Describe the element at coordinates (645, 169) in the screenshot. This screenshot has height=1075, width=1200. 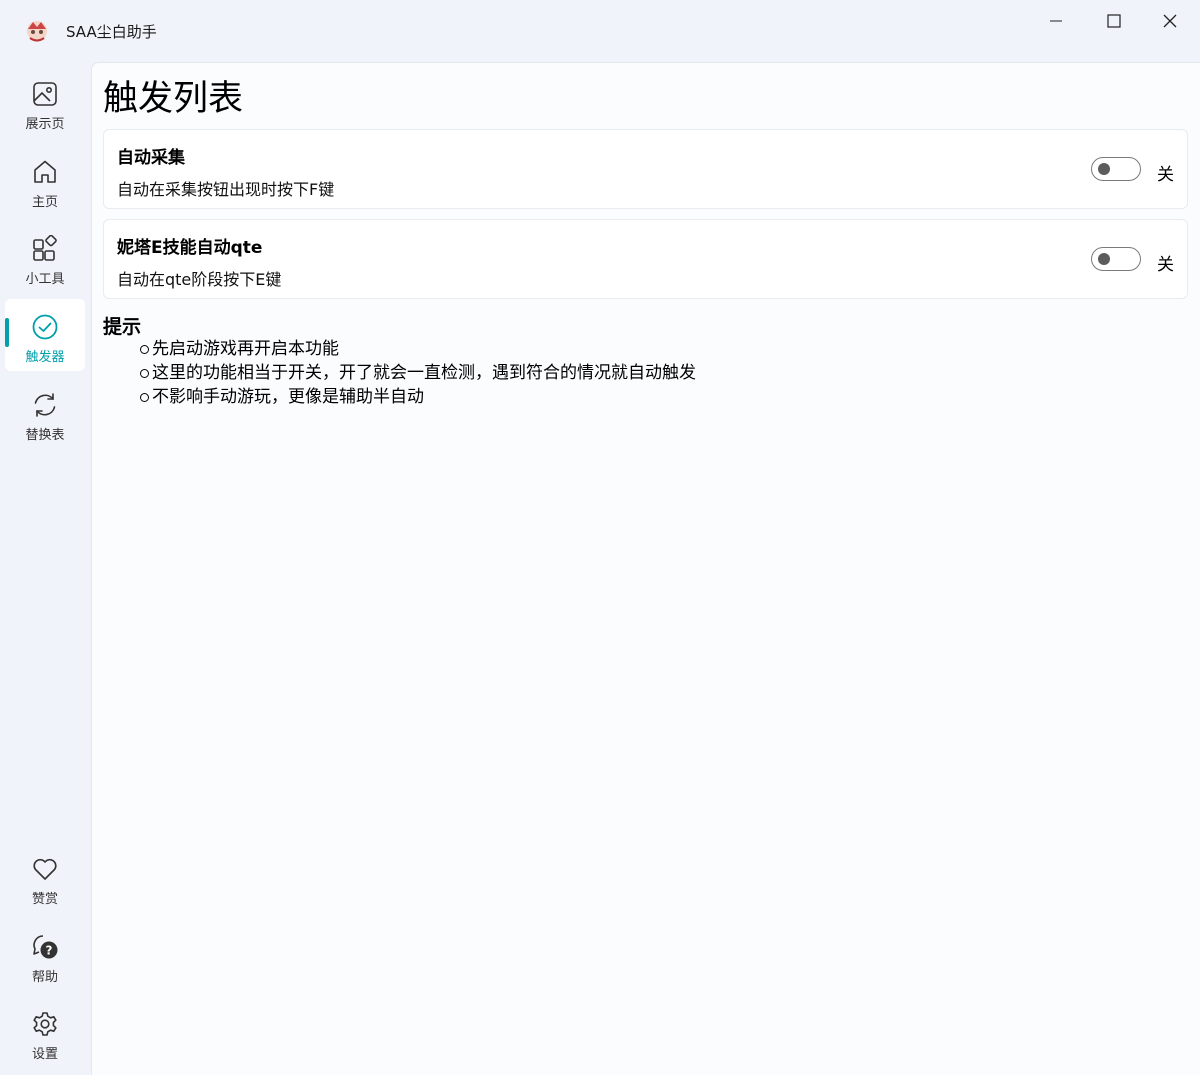
I see `trigger-card-auto-collect: 自动采集 自动在采集按钮出现时按下F键 关` at that location.